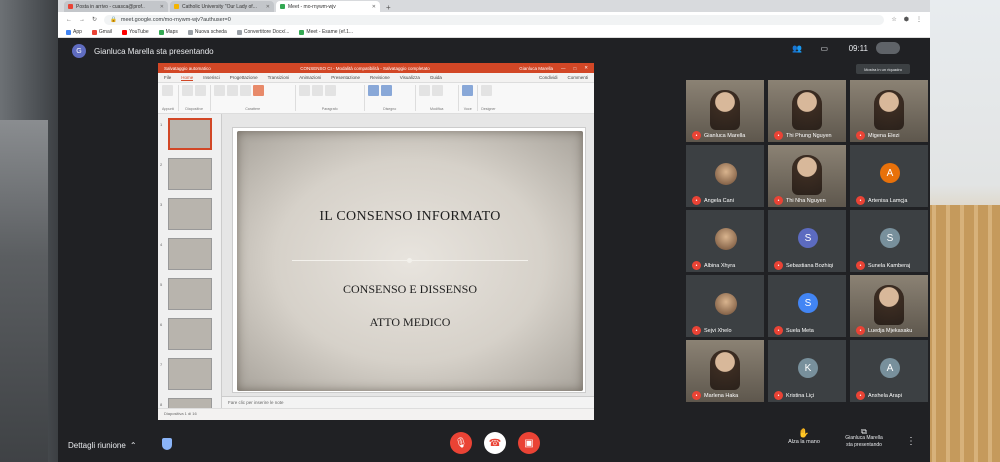 The height and width of the screenshot is (462, 1000). I want to click on shield-icon, so click(167, 444).